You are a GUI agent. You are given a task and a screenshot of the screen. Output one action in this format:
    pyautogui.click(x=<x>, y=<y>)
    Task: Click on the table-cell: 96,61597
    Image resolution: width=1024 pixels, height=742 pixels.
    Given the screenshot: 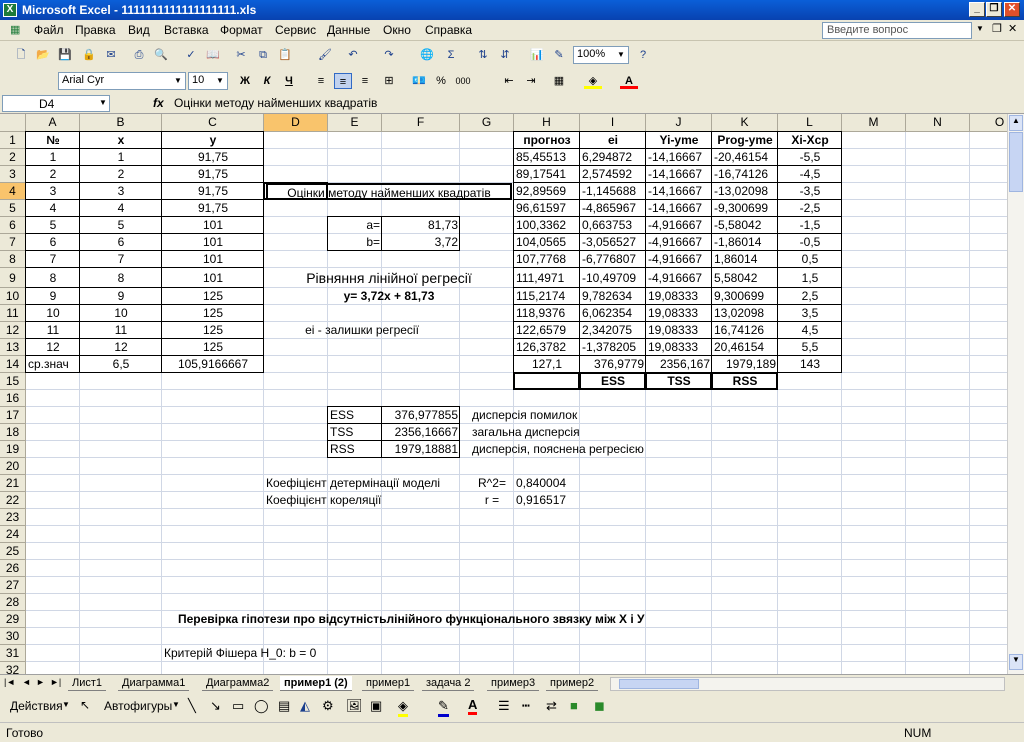 What is the action you would take?
    pyautogui.click(x=547, y=208)
    